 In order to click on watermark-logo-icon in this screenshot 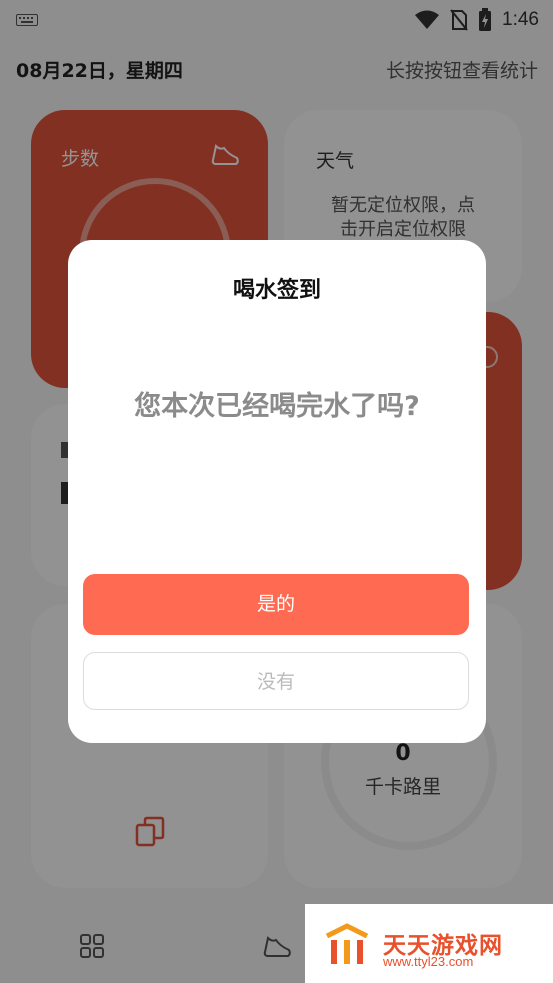, I will do `click(347, 943)`.